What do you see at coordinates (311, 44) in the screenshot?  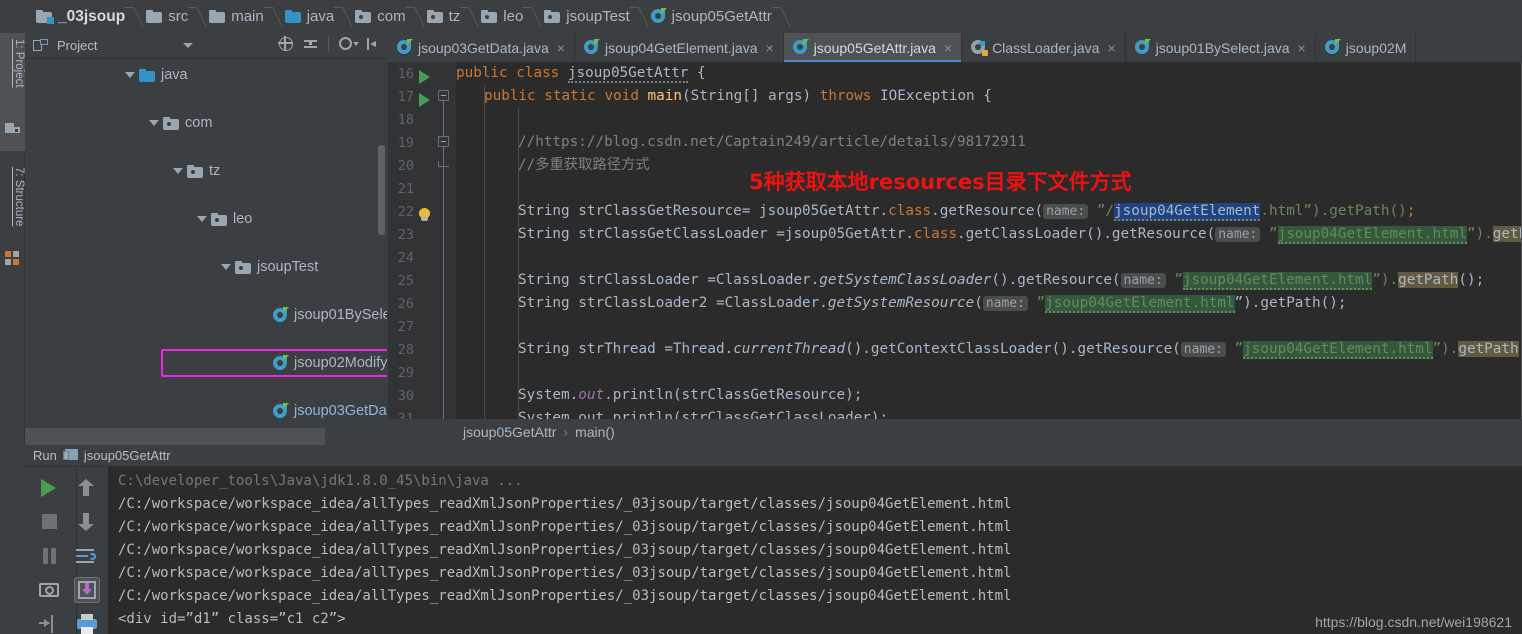 I see `collapse-all-icon` at bounding box center [311, 44].